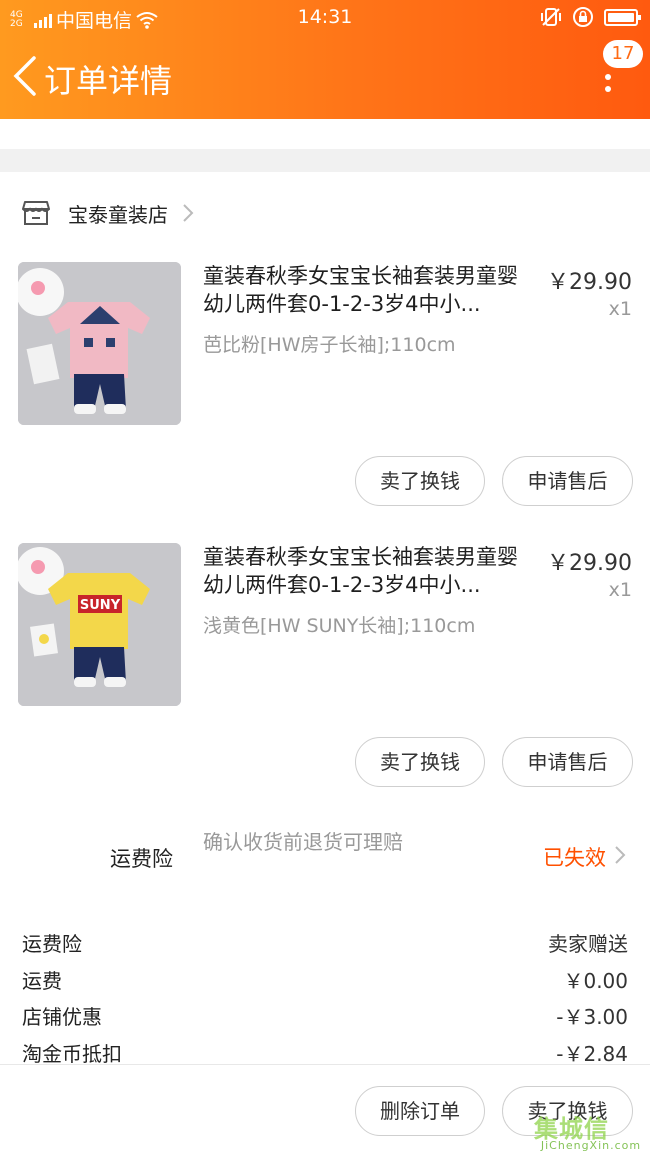 The width and height of the screenshot is (650, 1155). Describe the element at coordinates (52, 944) in the screenshot. I see `fee-label: 运费险` at that location.